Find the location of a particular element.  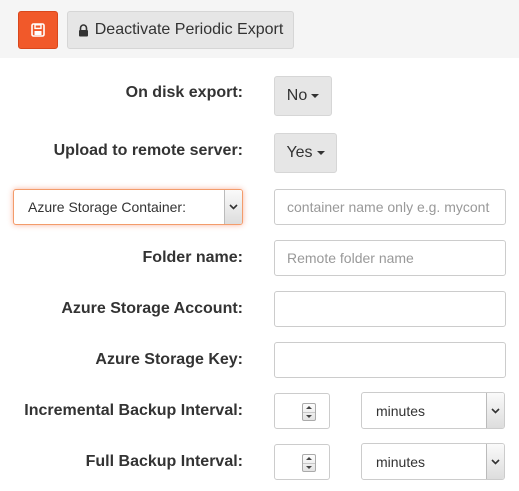

deactivate-periodic-export-button: Deactivate Periodic Export is located at coordinates (180, 30).